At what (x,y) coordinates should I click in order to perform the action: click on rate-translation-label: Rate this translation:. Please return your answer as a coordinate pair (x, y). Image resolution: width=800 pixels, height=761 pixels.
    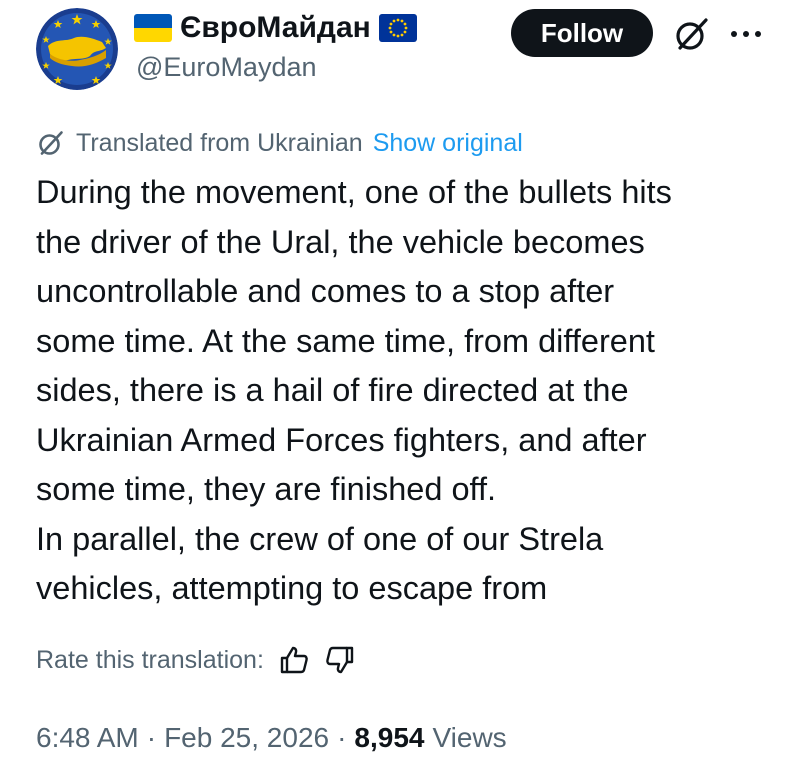
    Looking at the image, I should click on (150, 659).